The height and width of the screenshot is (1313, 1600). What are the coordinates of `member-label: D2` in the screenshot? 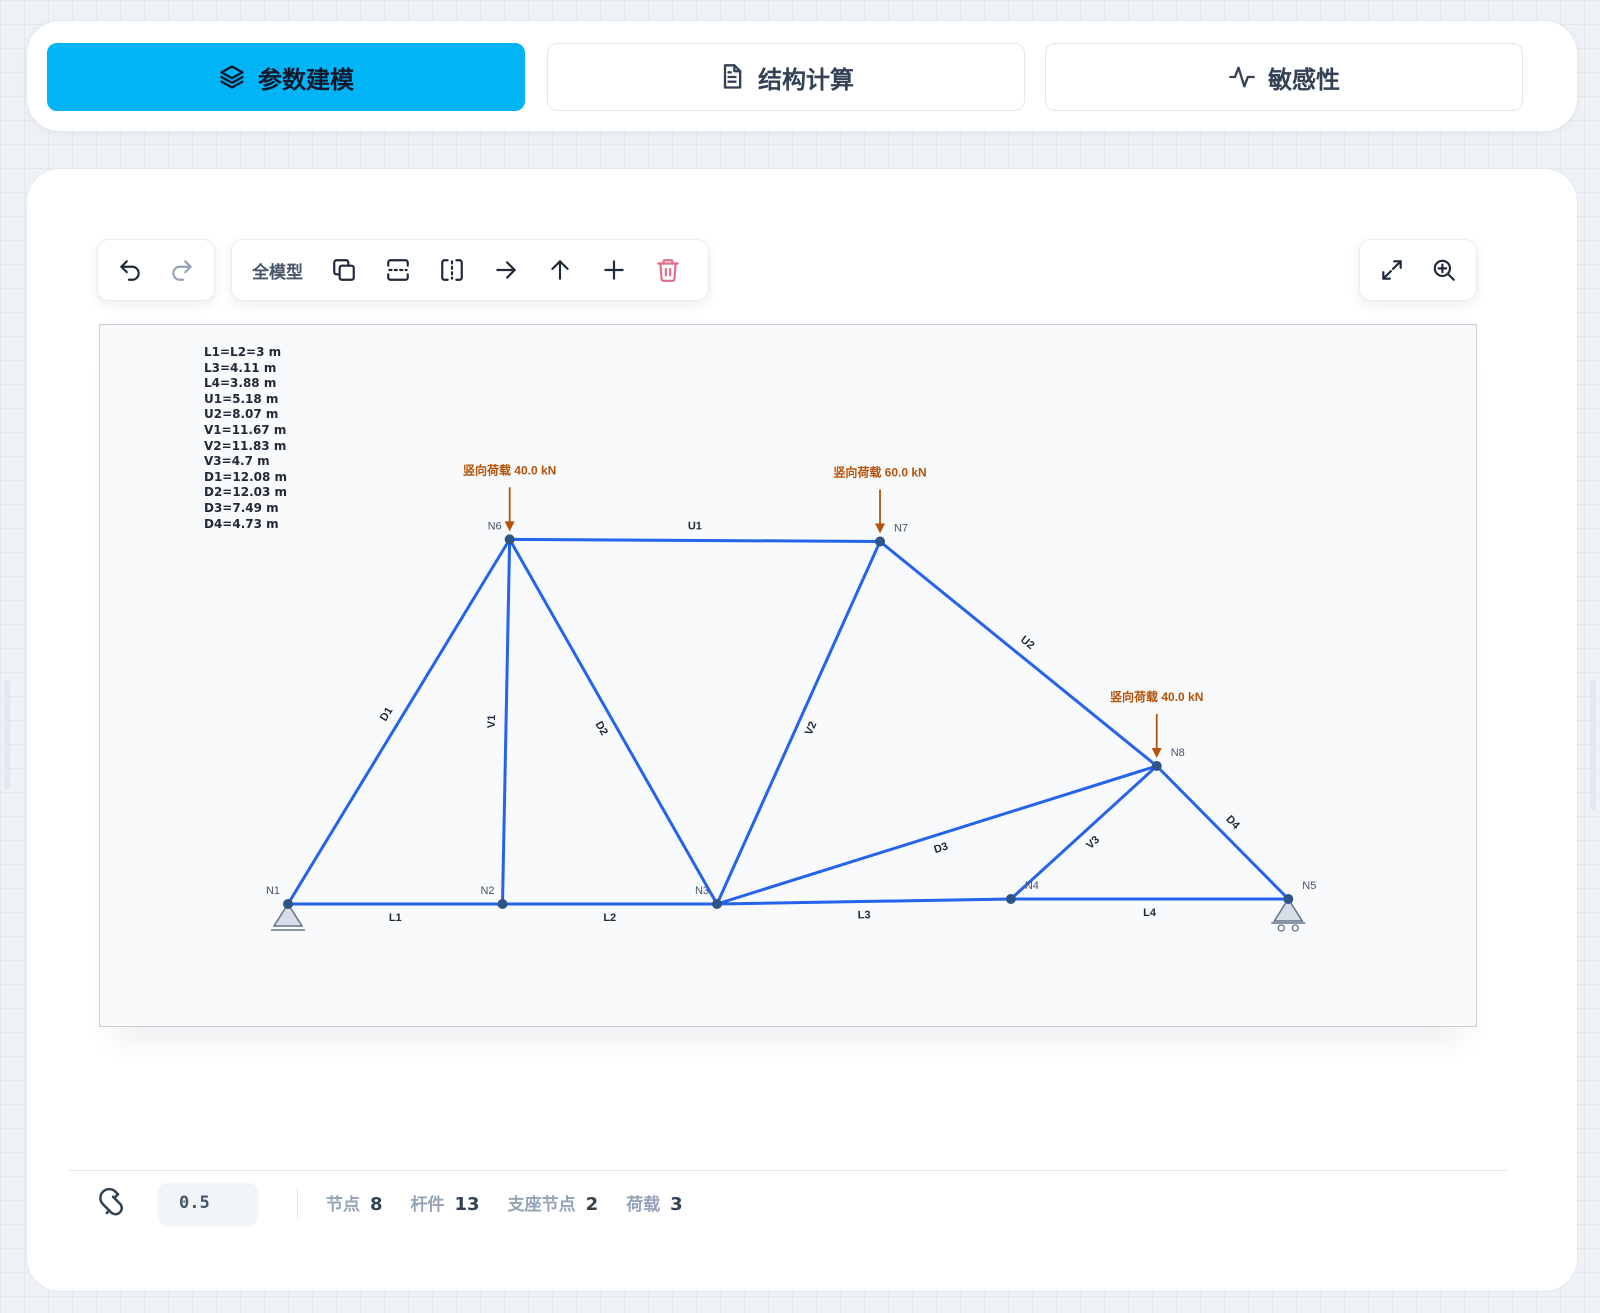 It's located at (601, 728).